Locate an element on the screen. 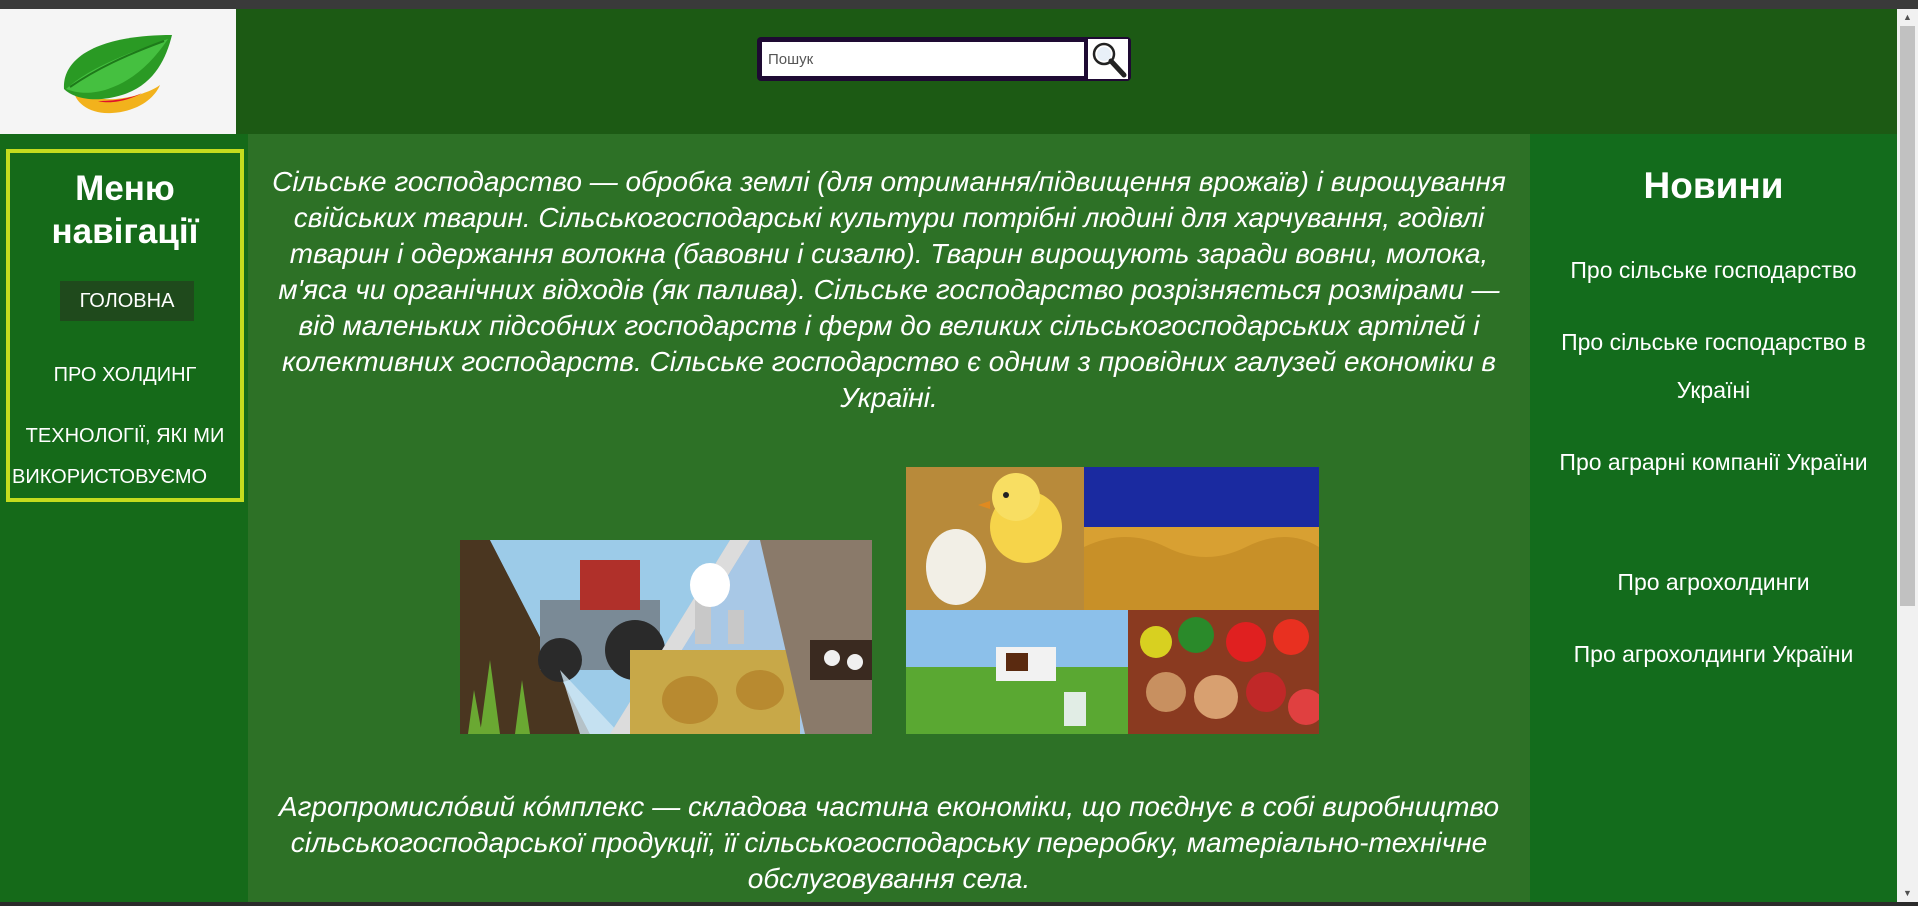  logo is located at coordinates (118, 71).